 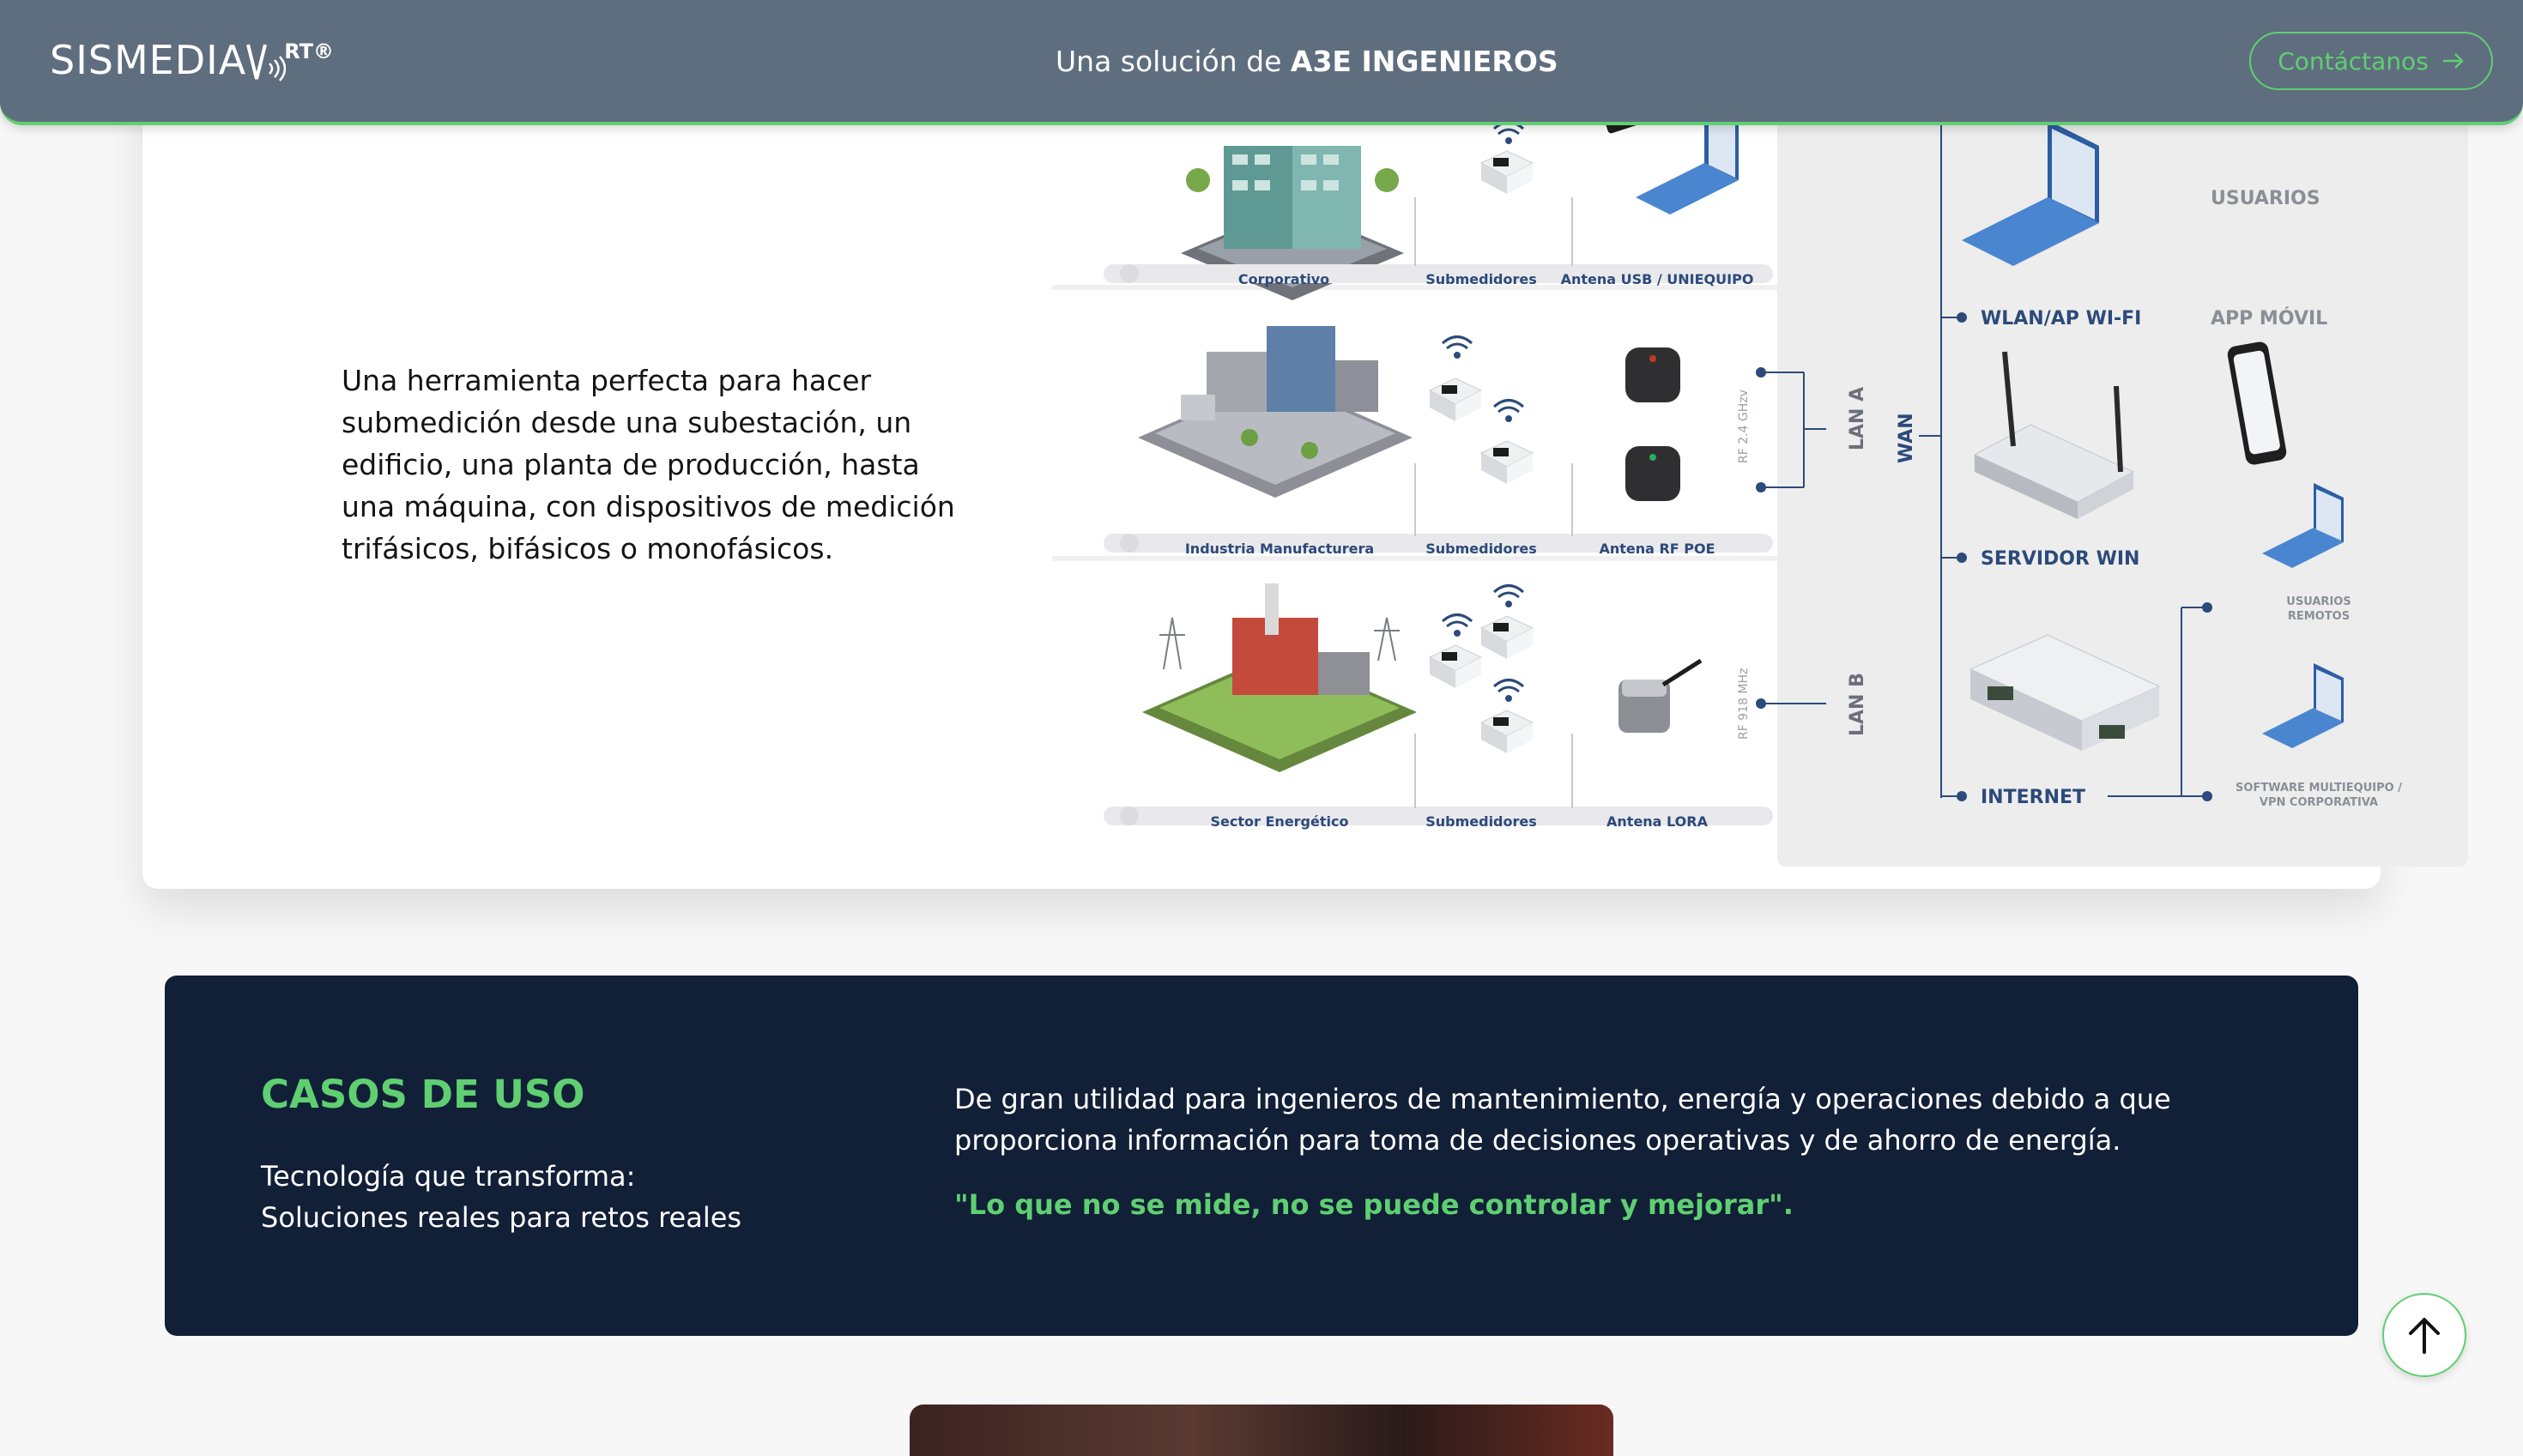 I want to click on arrow-right-icon, so click(x=2453, y=61).